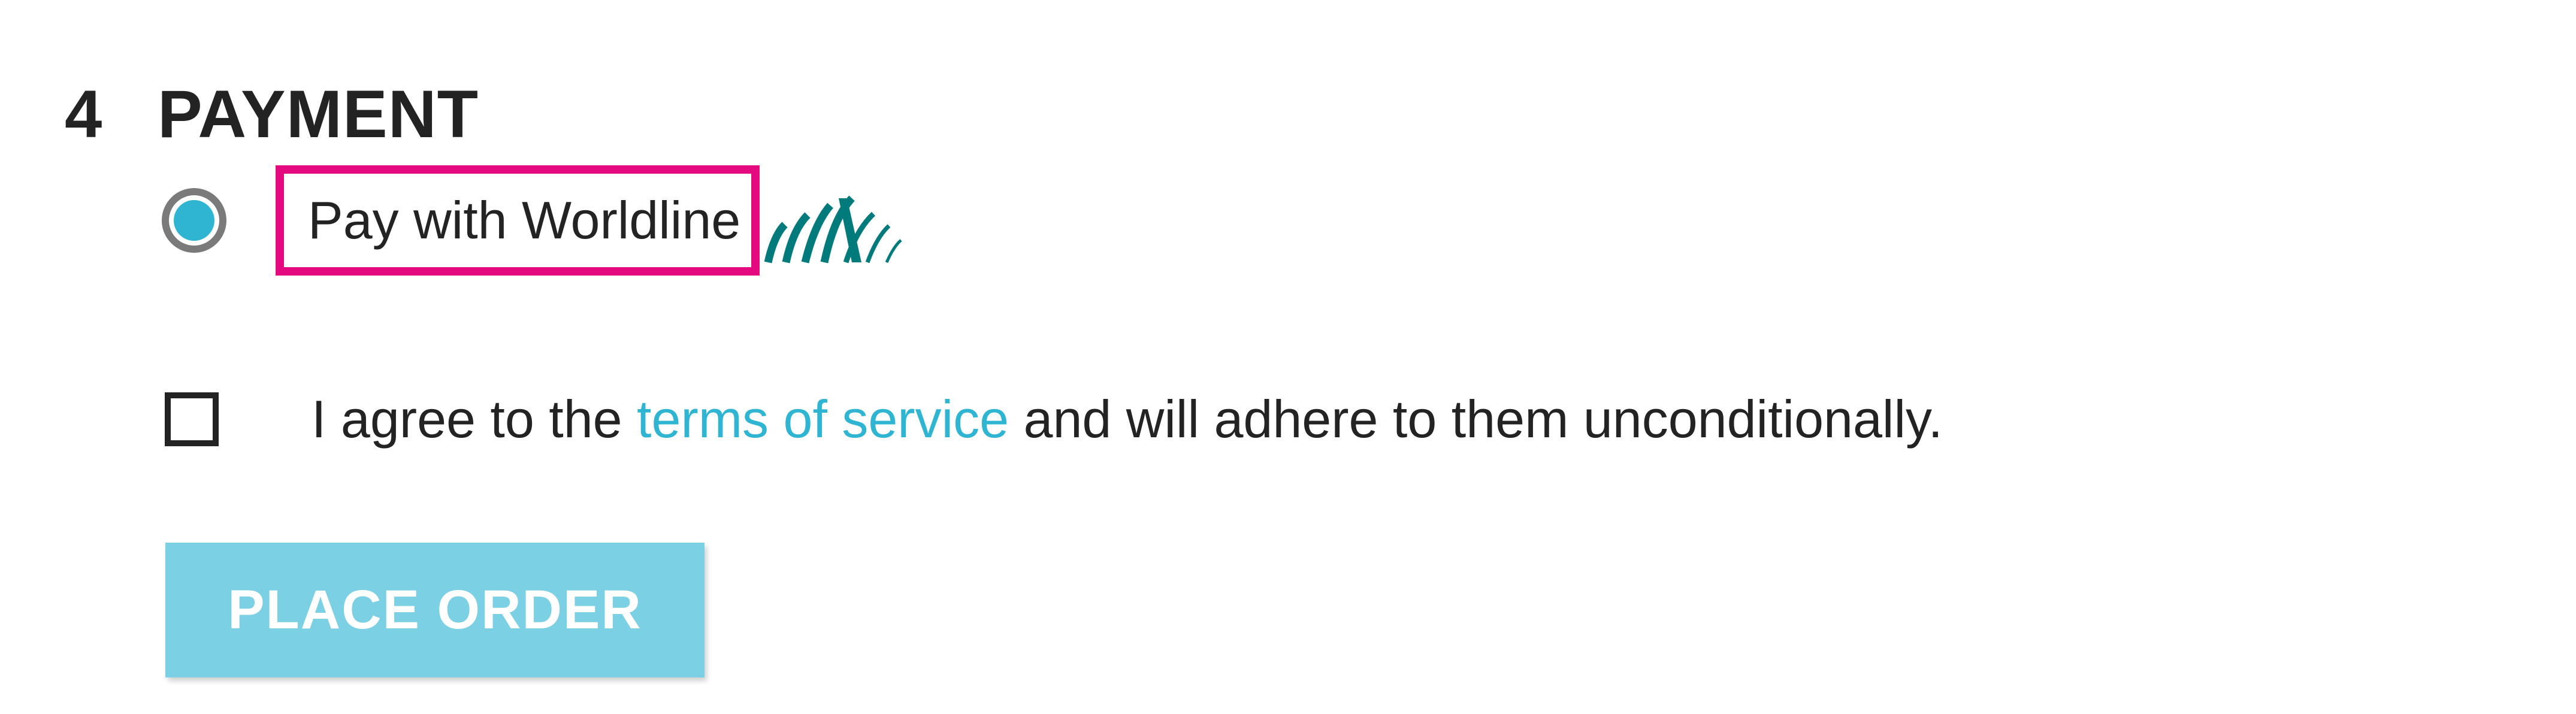 The width and height of the screenshot is (2576, 714). Describe the element at coordinates (833, 230) in the screenshot. I see `worldline-logo-icon` at that location.